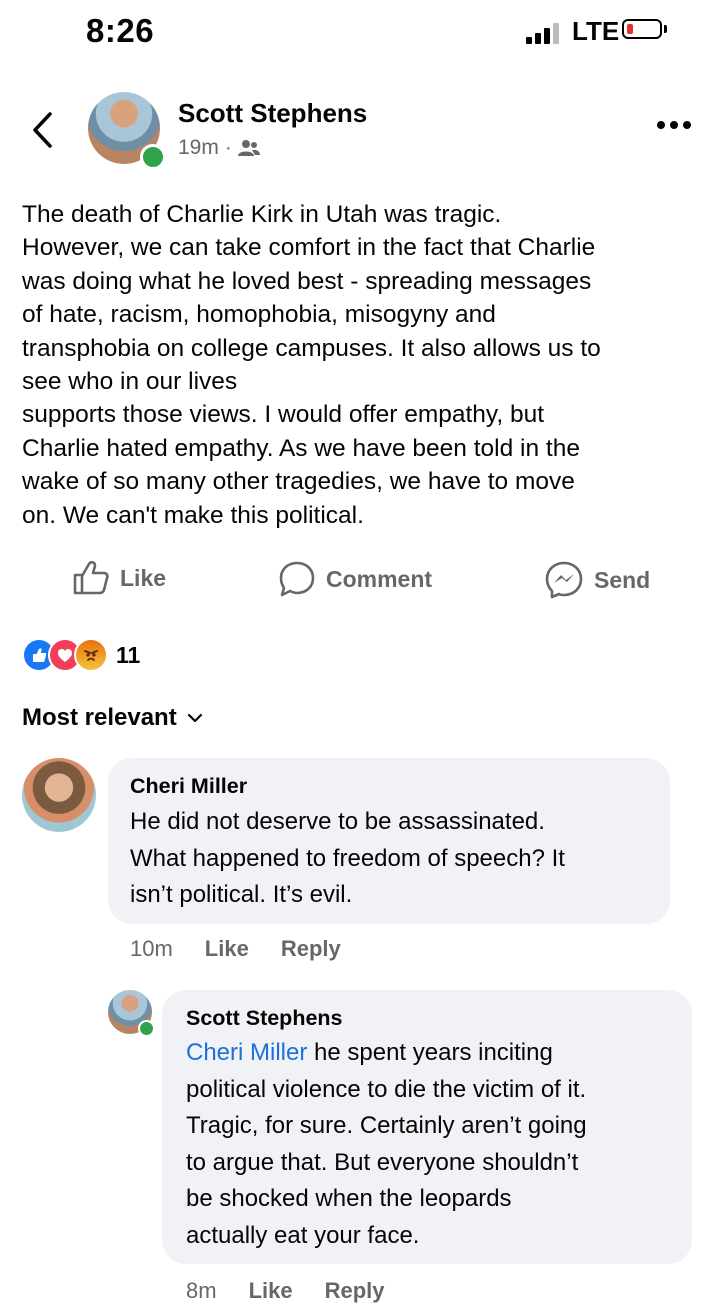 The width and height of the screenshot is (720, 1307). I want to click on battery-tip, so click(665, 29).